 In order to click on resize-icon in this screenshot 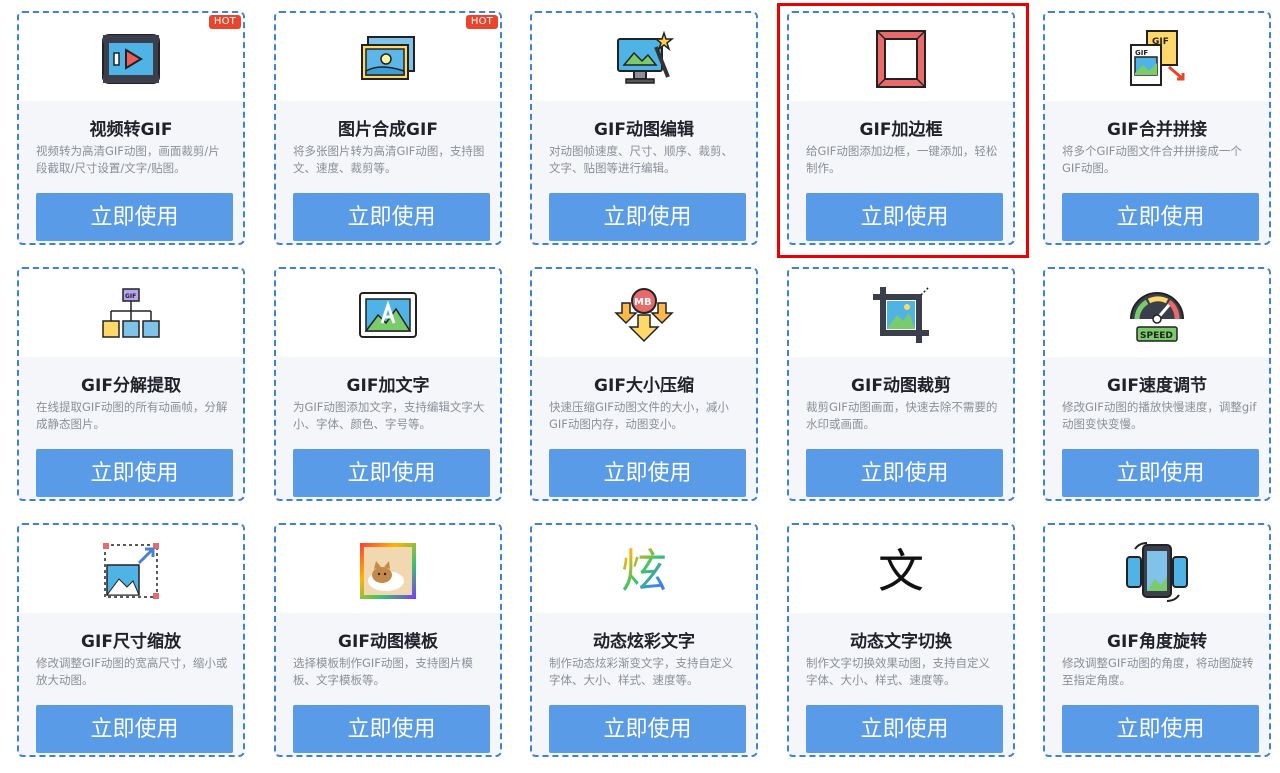, I will do `click(131, 571)`.